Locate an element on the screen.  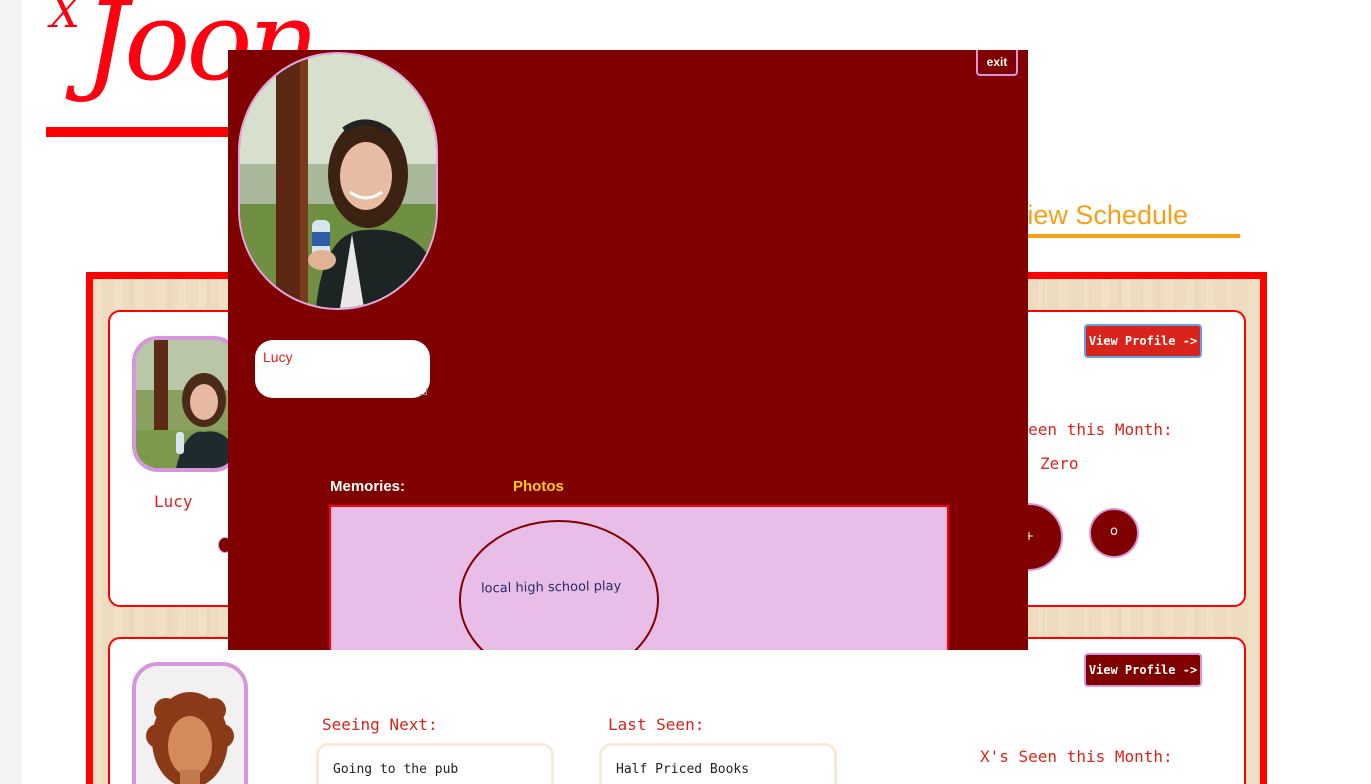
person-avatar-icon is located at coordinates (190, 725).